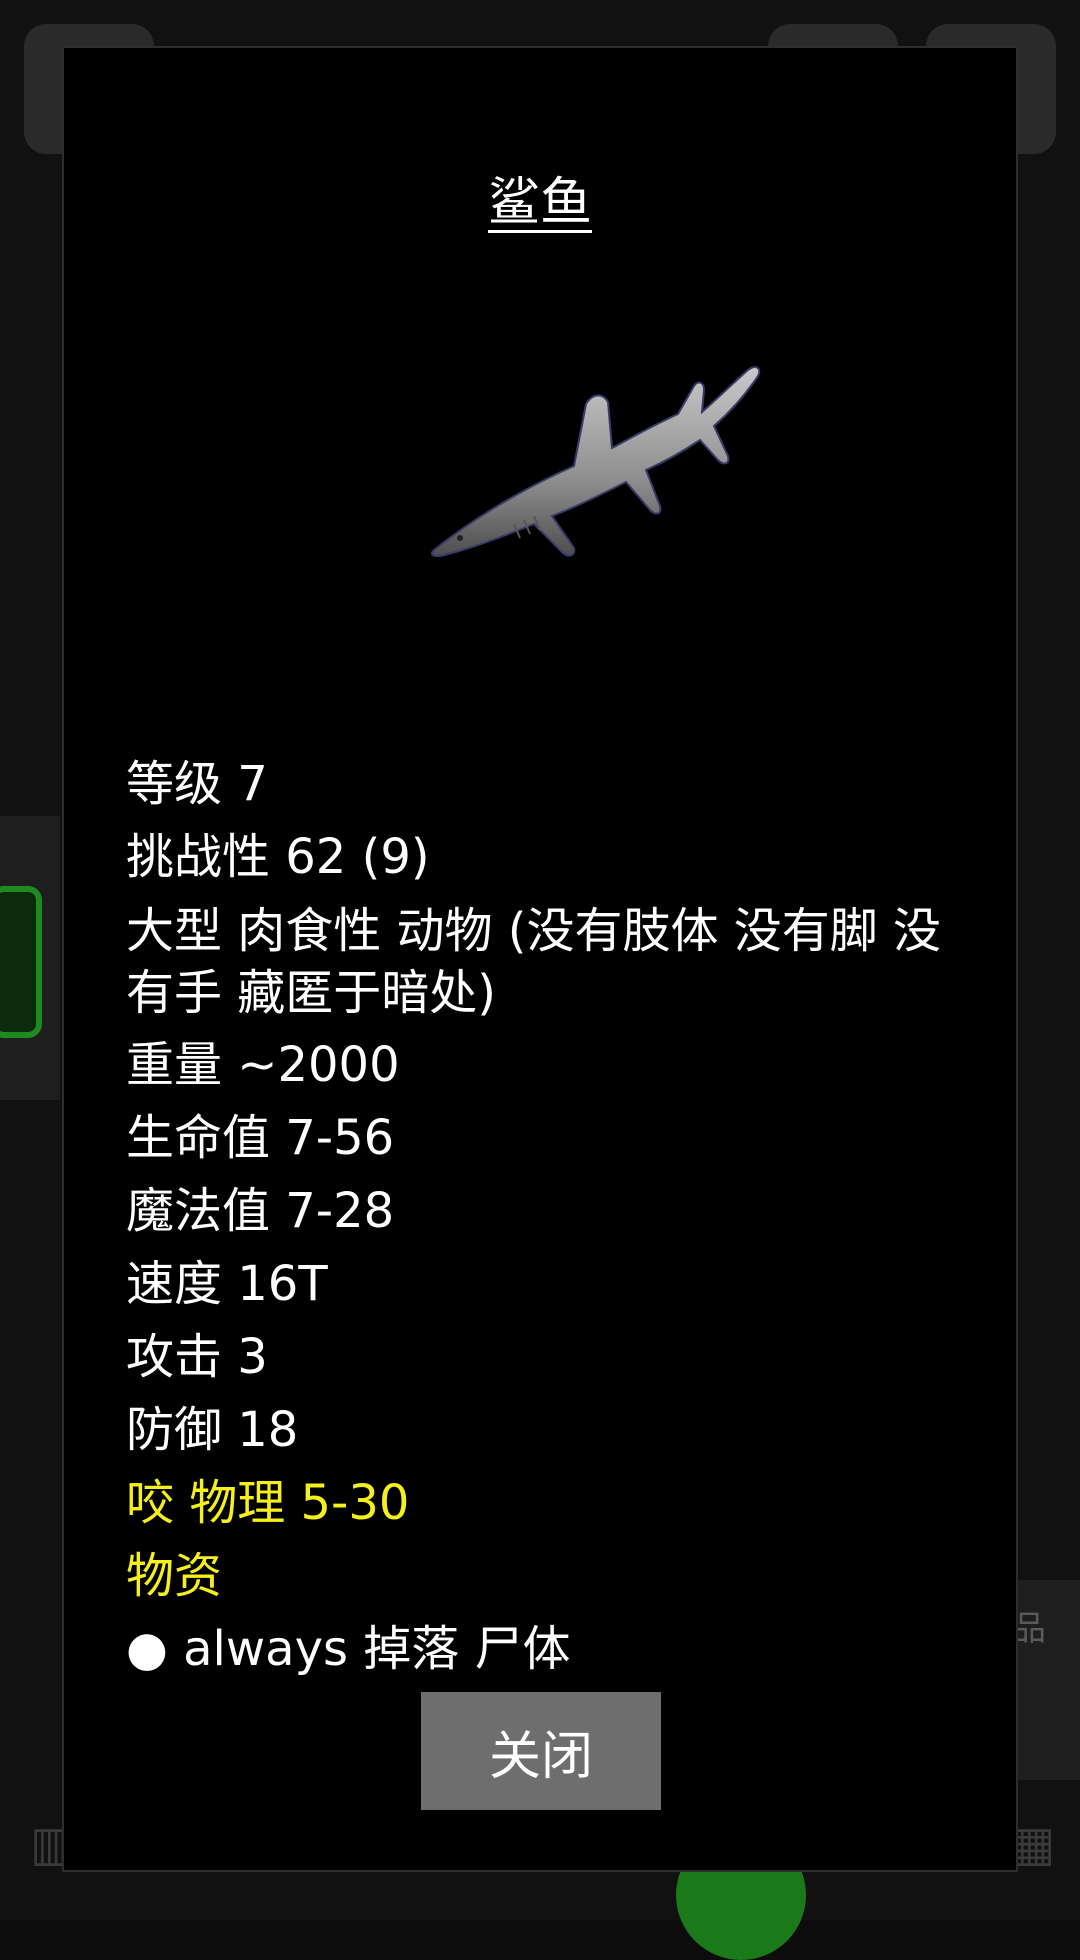 Image resolution: width=1080 pixels, height=1960 pixels. What do you see at coordinates (556, 1649) in the screenshot?
I see `drop-item: ● always 掉落 尸体` at bounding box center [556, 1649].